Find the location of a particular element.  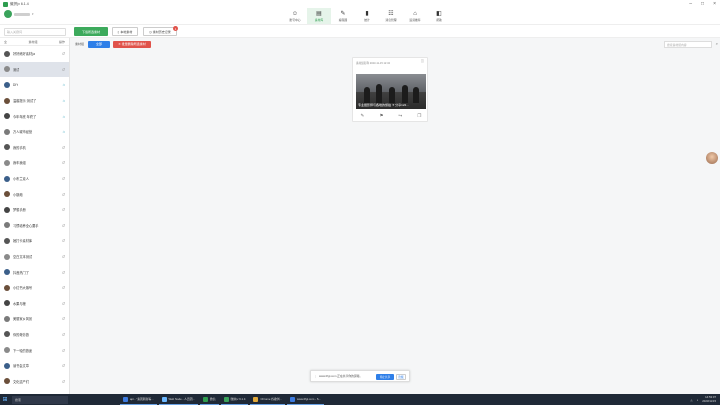

material-search-input: 搜索素材组内容 is located at coordinates (688, 44).